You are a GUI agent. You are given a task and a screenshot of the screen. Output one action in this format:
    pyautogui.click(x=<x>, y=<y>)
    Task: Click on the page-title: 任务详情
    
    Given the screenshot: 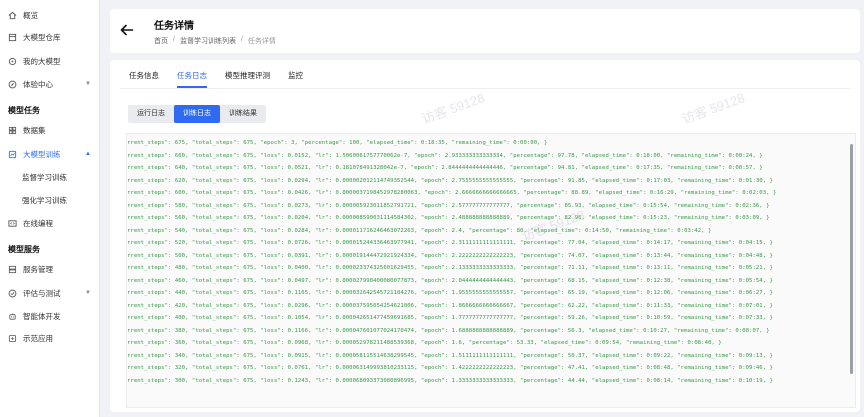 What is the action you would take?
    pyautogui.click(x=174, y=26)
    